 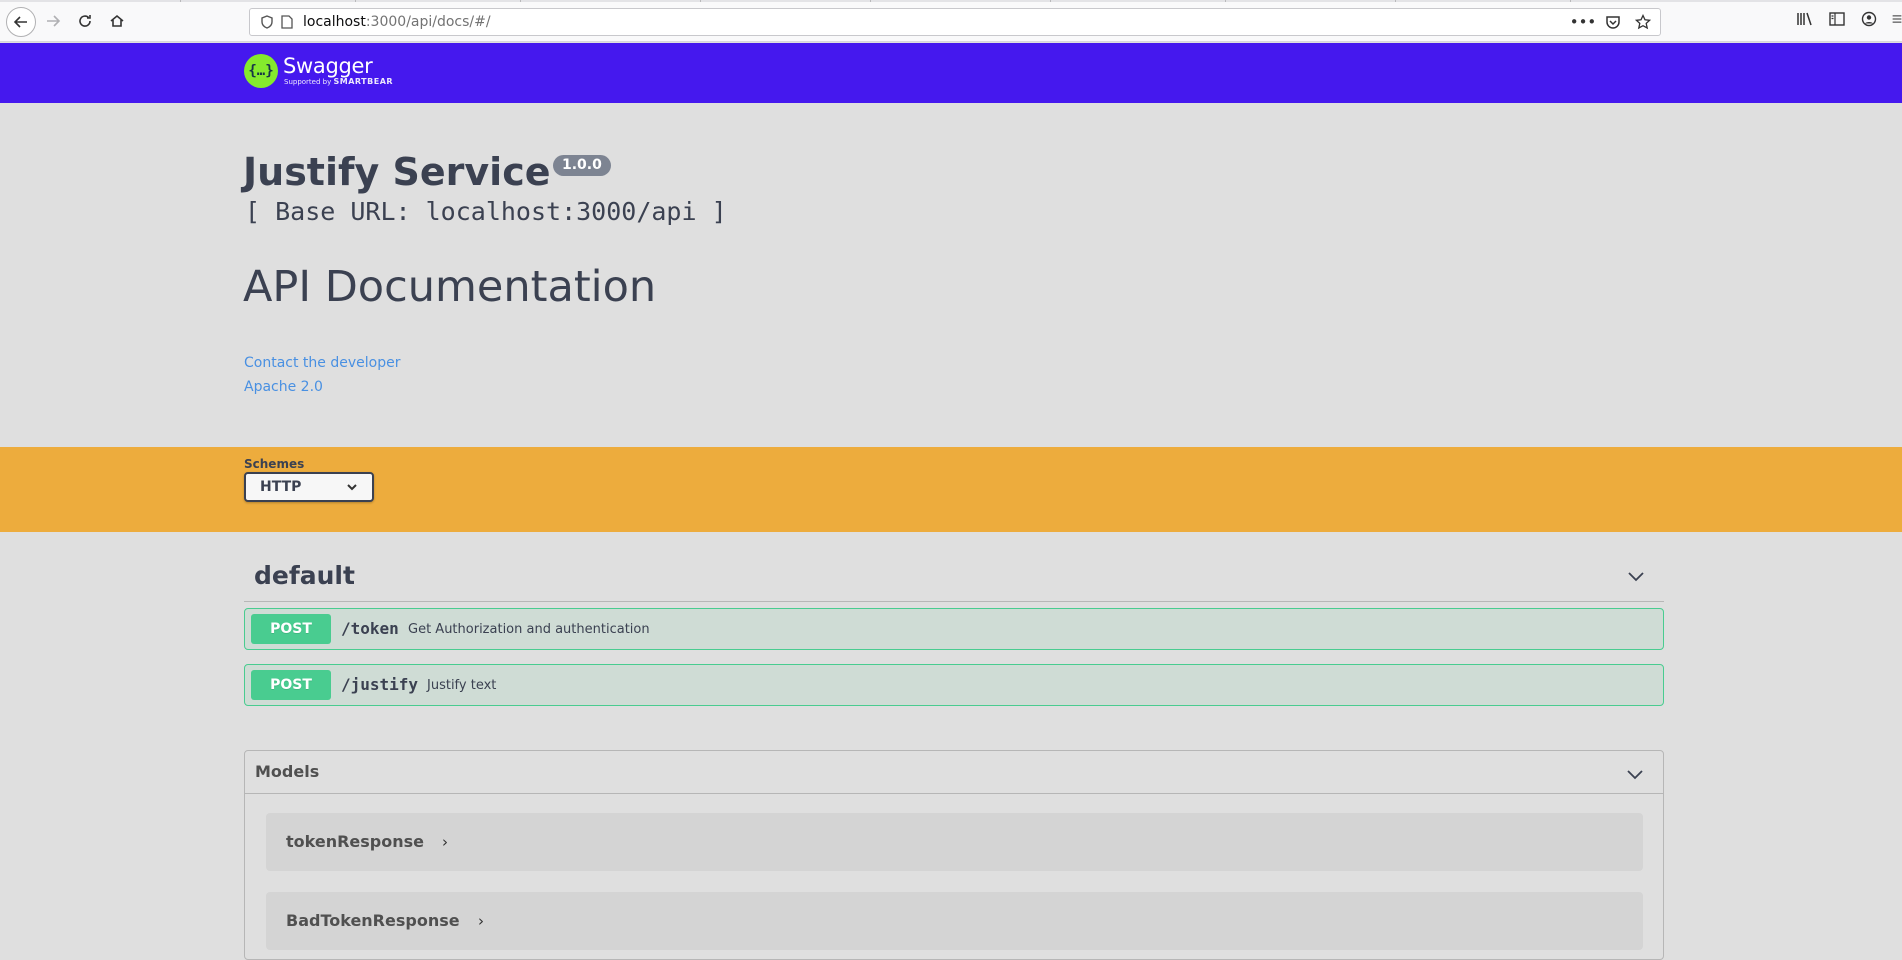 I want to click on swagger-topbar: {…} Swagger Supported by SMARTBEAR, so click(x=951, y=73).